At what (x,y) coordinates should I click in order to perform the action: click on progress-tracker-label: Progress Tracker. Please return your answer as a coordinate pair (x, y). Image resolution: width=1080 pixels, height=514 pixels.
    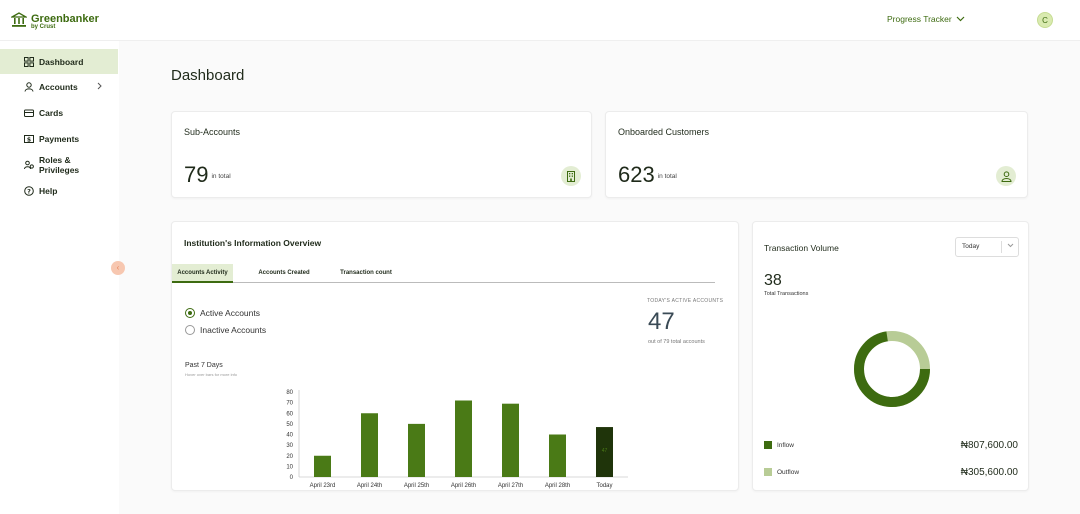
    Looking at the image, I should click on (919, 19).